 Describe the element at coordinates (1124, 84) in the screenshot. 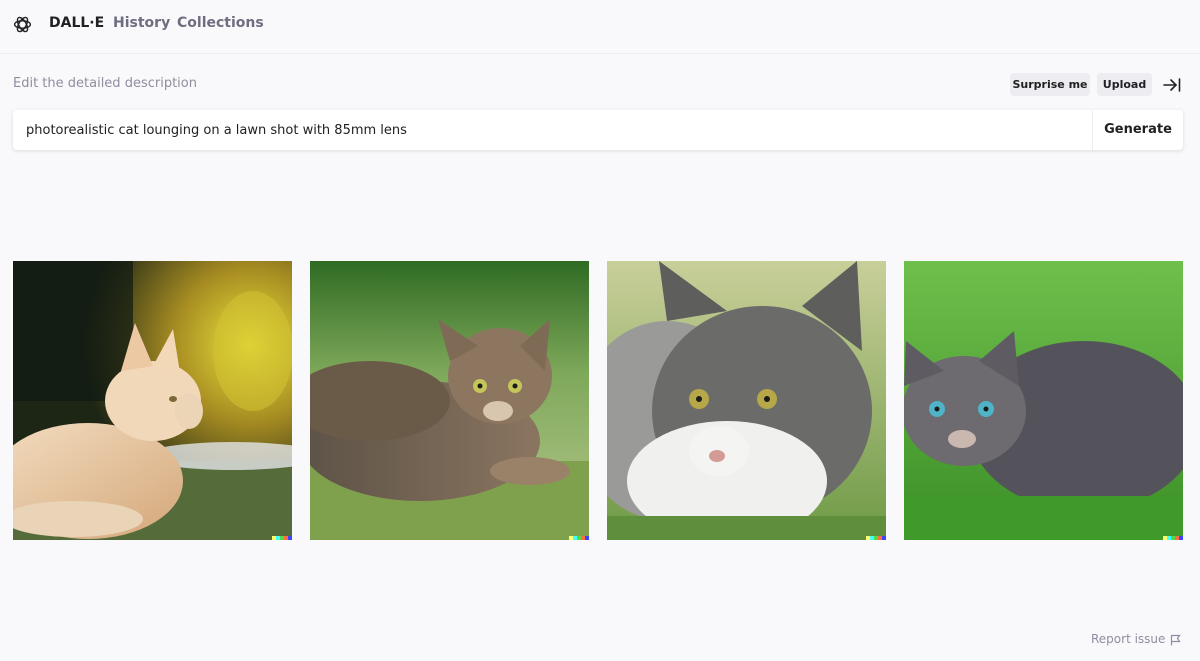

I see `upload-button: Upload` at that location.